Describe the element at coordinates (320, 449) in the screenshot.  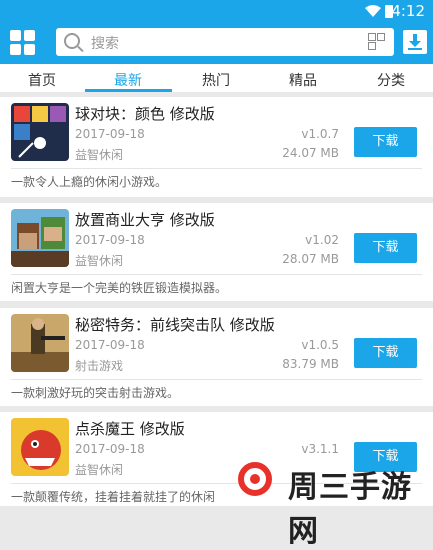
I see `app-version: v3.1.1` at that location.